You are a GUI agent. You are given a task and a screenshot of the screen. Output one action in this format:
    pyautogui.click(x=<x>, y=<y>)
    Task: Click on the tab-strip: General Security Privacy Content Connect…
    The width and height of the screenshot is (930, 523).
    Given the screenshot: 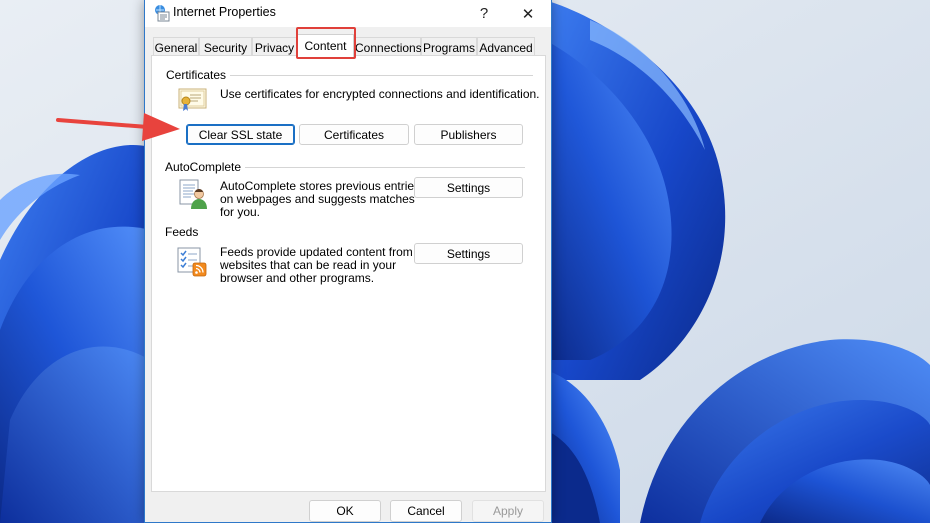 What is the action you would take?
    pyautogui.click(x=349, y=45)
    